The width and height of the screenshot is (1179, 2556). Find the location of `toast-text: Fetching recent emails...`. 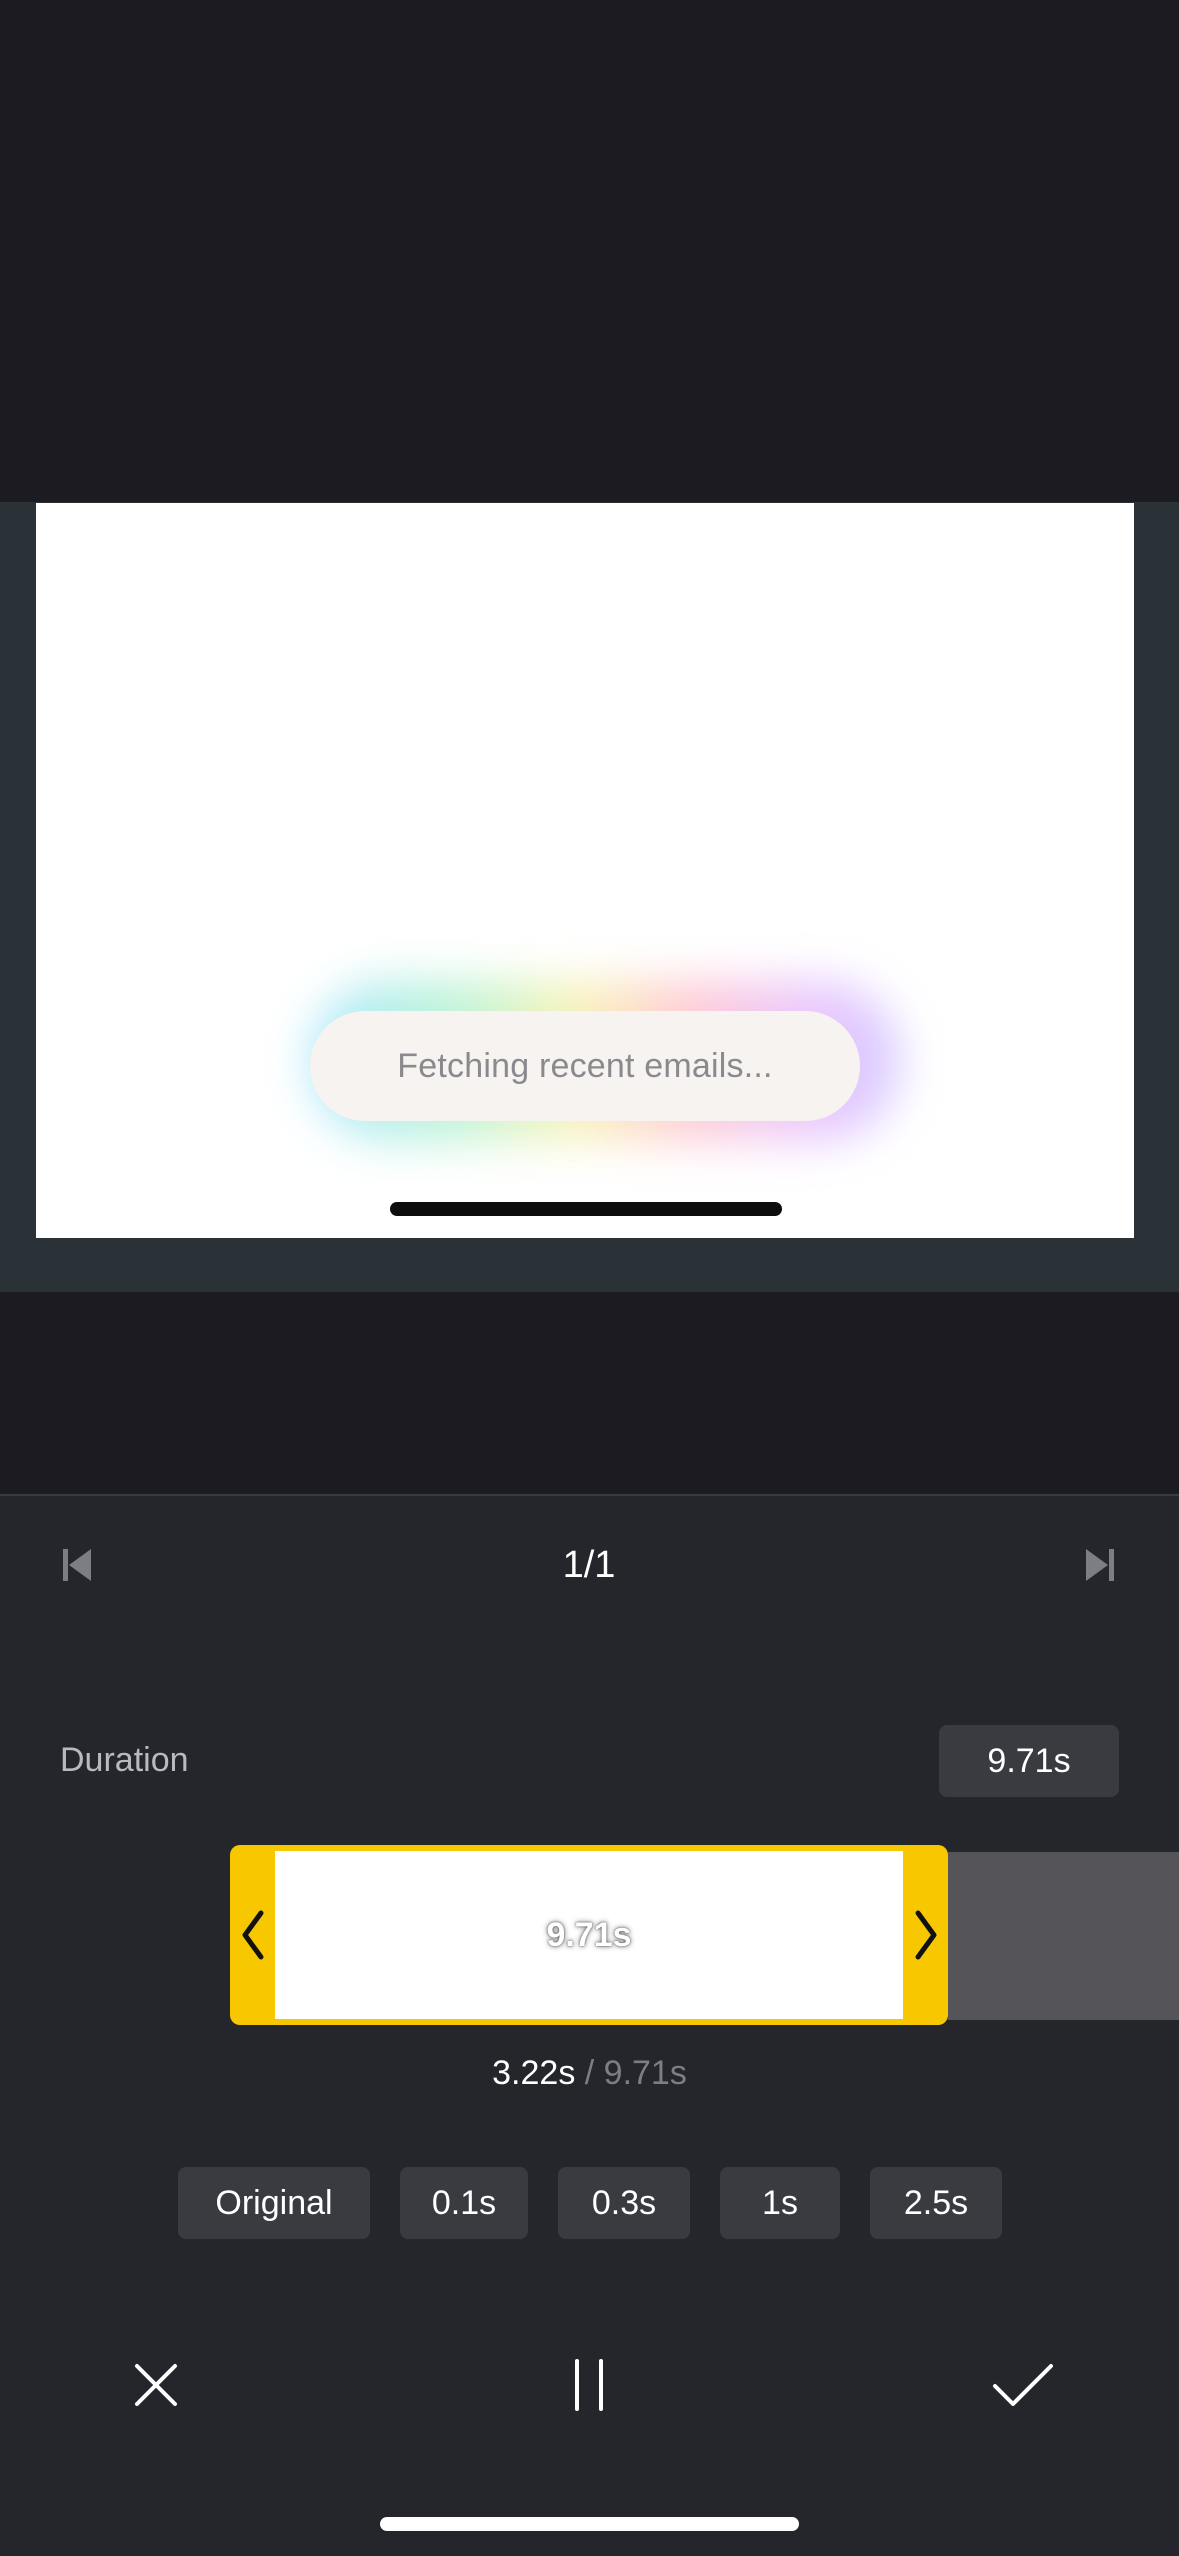

toast-text: Fetching recent emails... is located at coordinates (585, 1065).